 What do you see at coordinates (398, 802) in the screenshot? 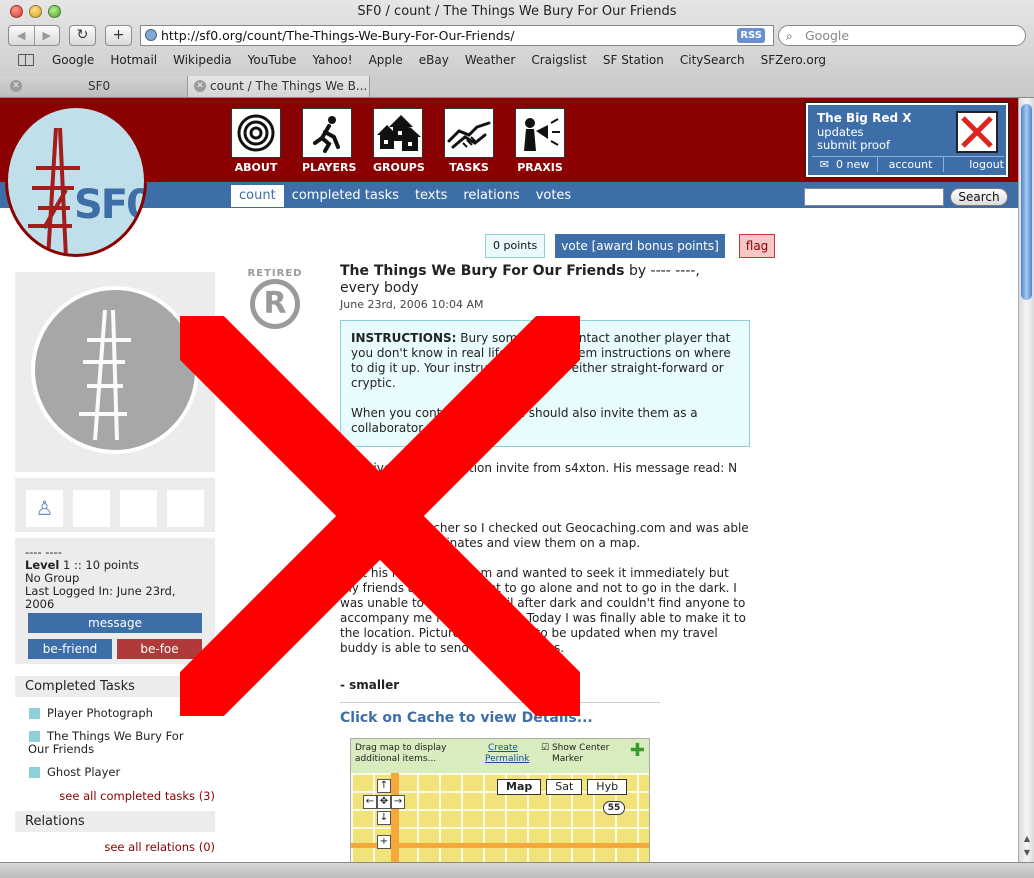
I see `pan-right-icon: →` at bounding box center [398, 802].